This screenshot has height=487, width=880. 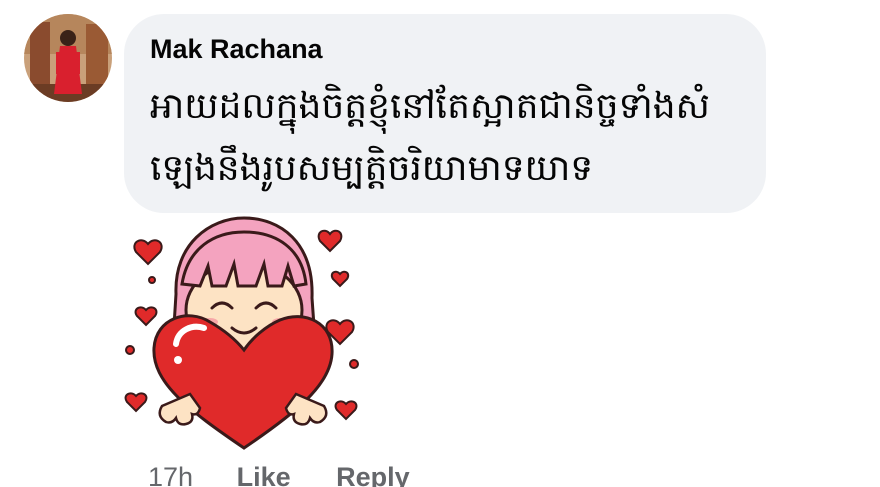 What do you see at coordinates (373, 474) in the screenshot?
I see `reply-button: Reply` at bounding box center [373, 474].